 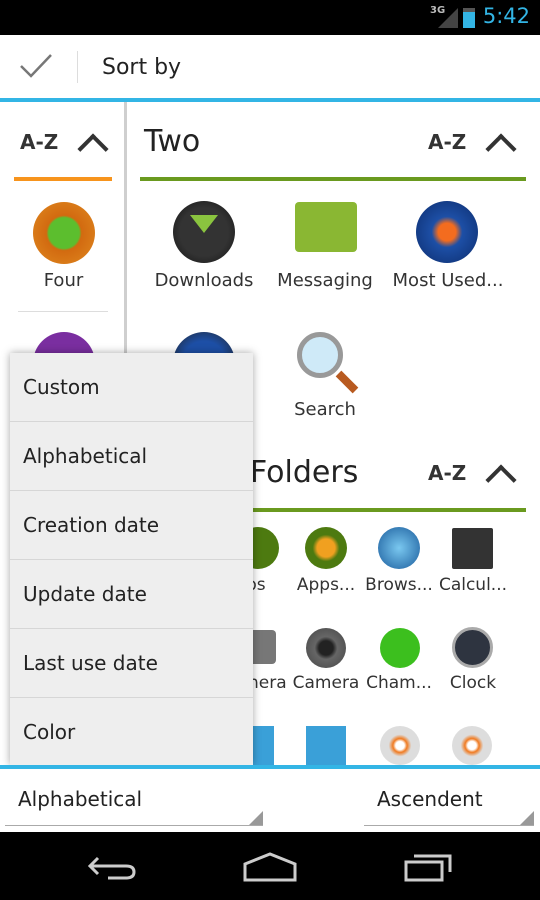 What do you see at coordinates (447, 232) in the screenshot?
I see `most-used-icon` at bounding box center [447, 232].